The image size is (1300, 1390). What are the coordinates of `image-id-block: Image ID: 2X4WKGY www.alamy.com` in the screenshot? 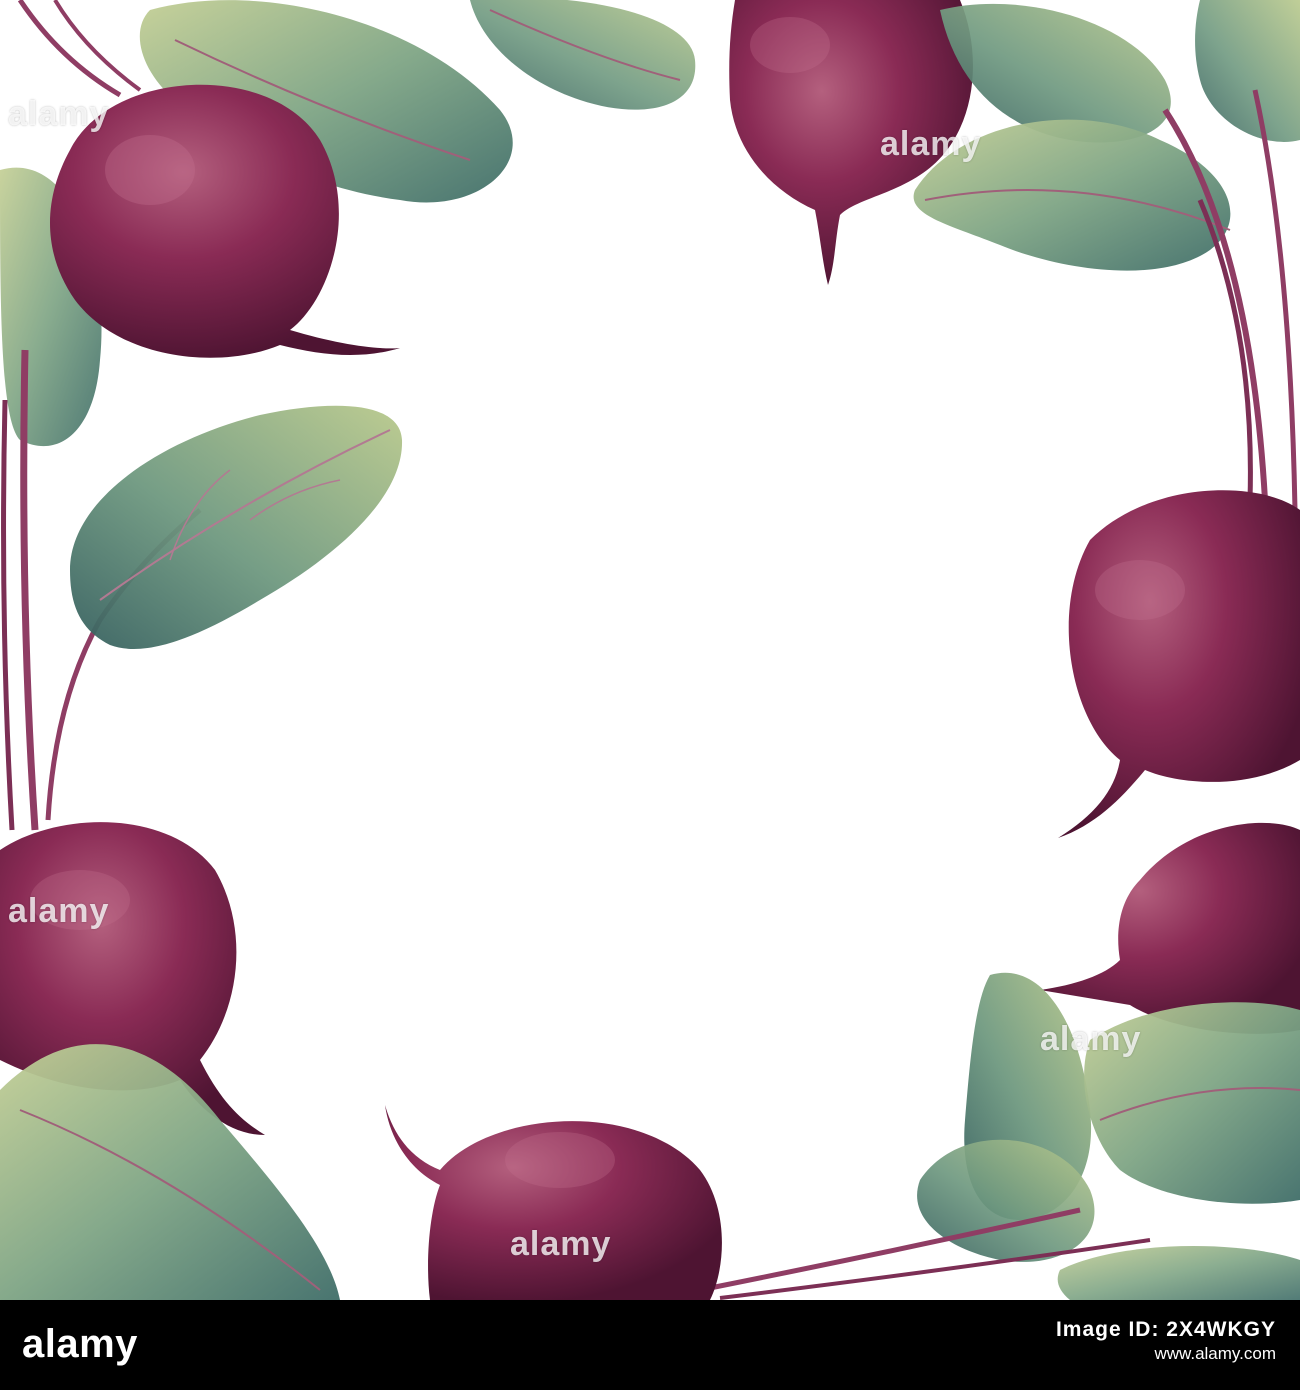 It's located at (1166, 1342).